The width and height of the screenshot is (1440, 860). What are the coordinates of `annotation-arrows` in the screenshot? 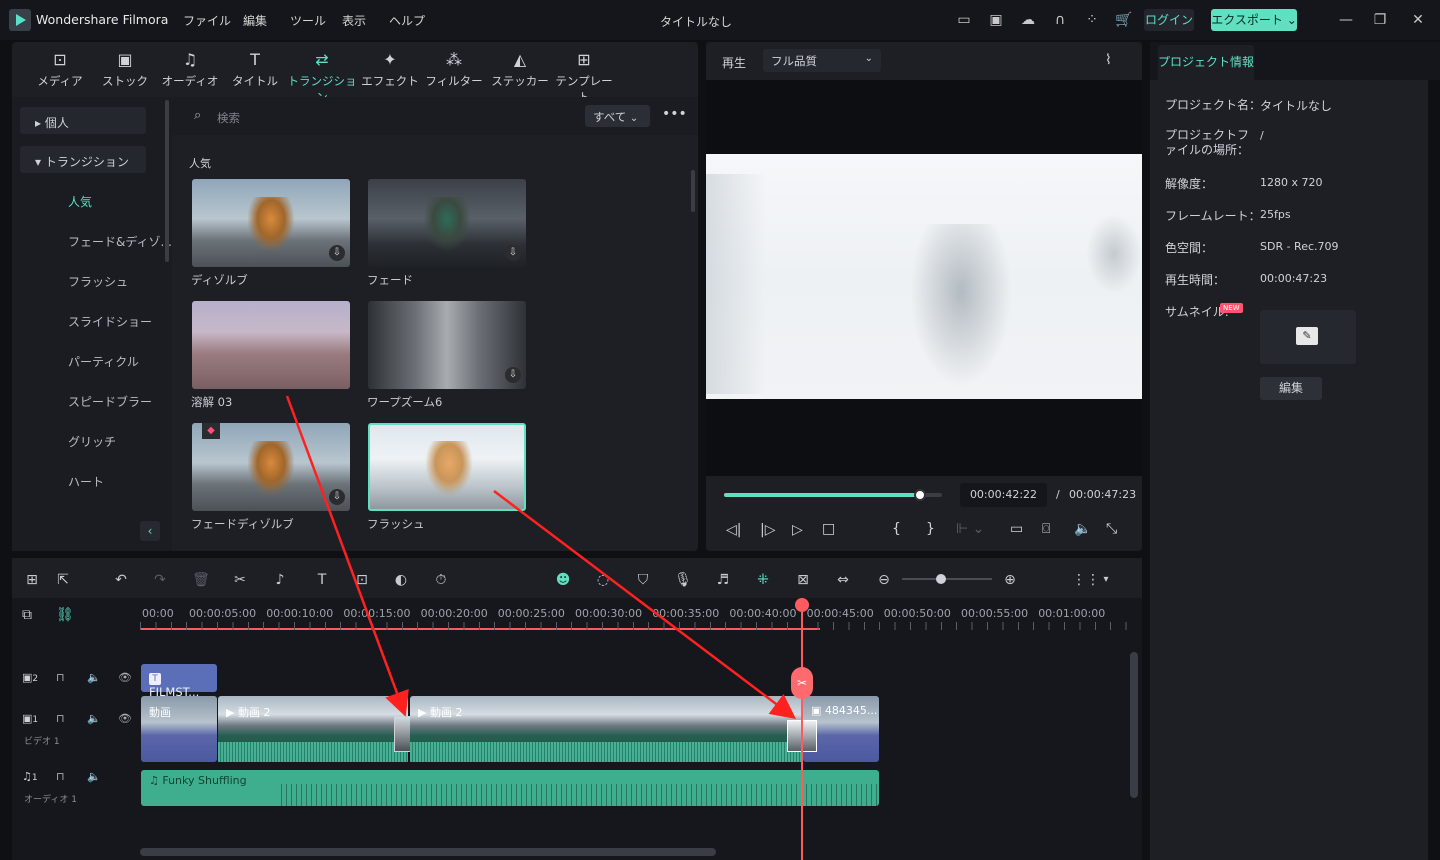 It's located at (540, 557).